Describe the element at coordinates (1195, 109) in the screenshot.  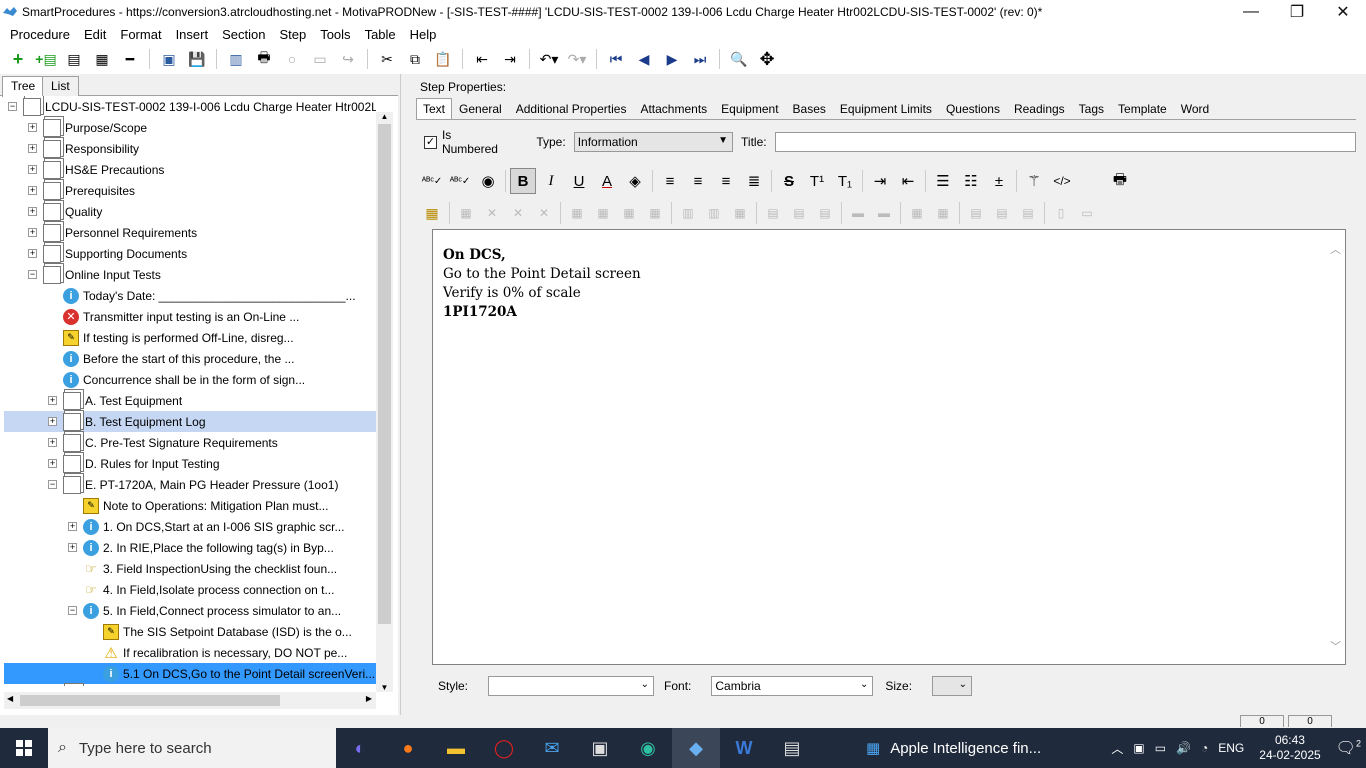
I see `tab-word: Word` at that location.